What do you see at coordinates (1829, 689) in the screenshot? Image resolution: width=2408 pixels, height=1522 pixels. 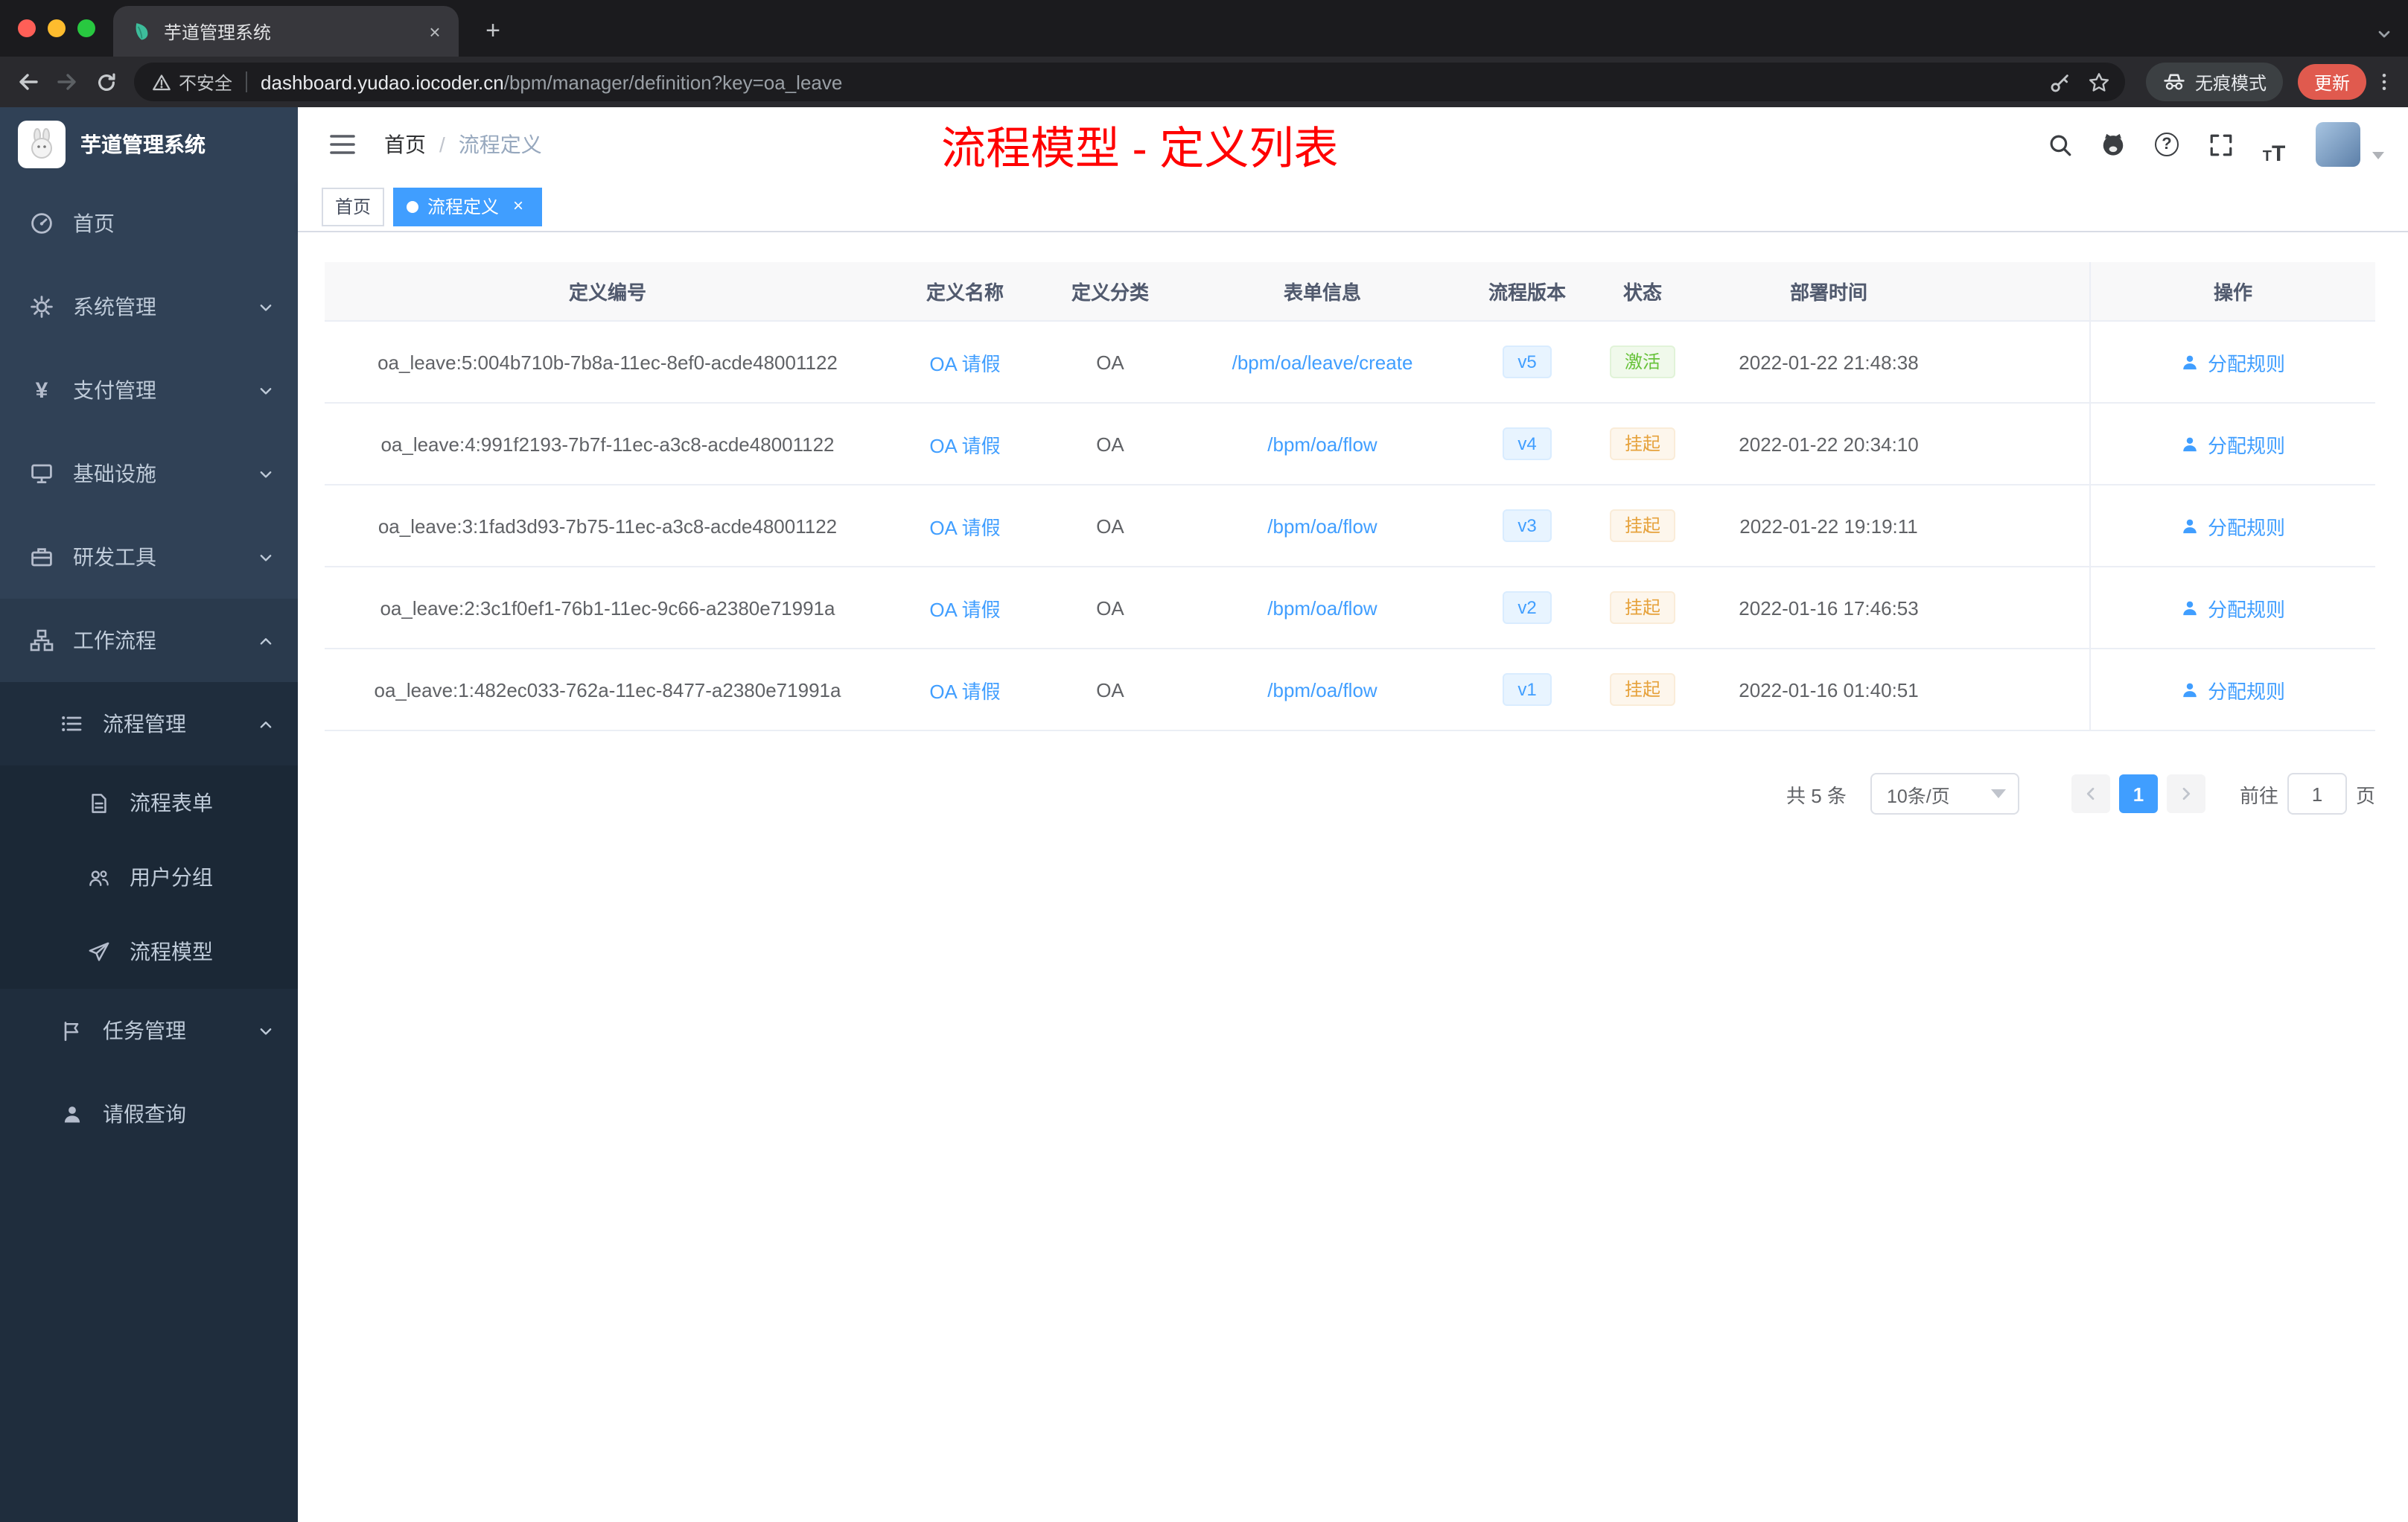 I see `deploy-time: 2022-01-16 01:40:51` at bounding box center [1829, 689].